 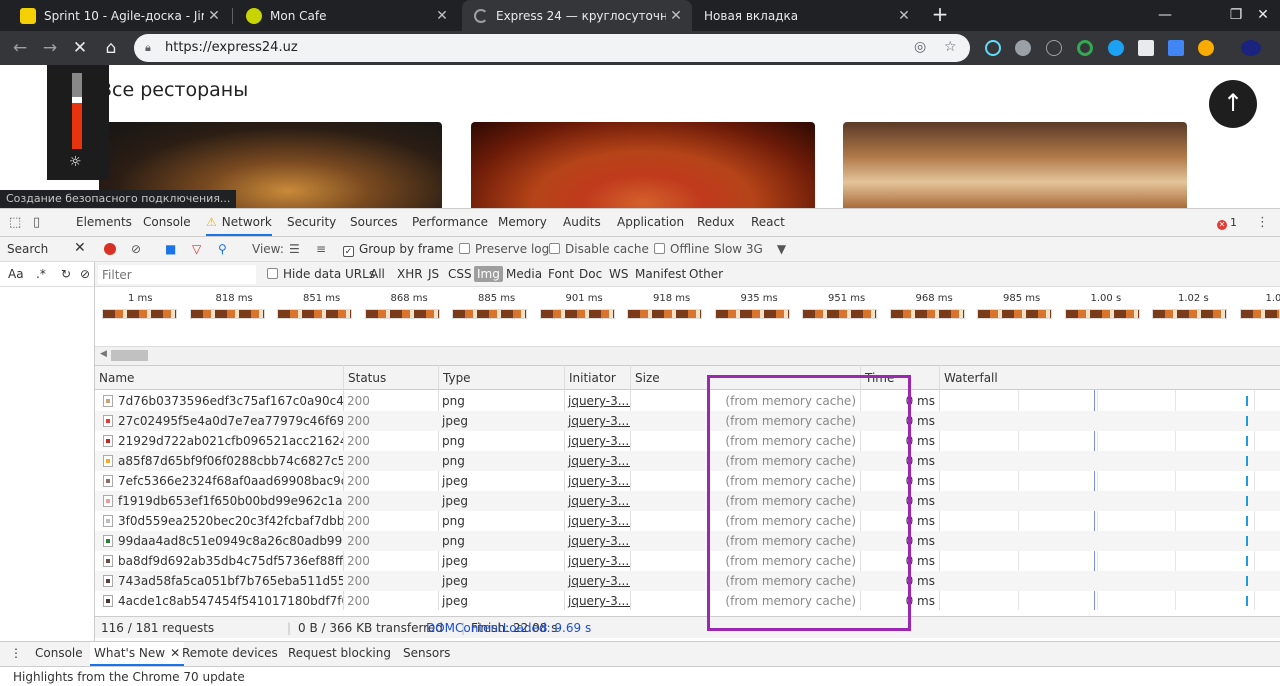 I want to click on close-search-icon: ✕, so click(x=80, y=248).